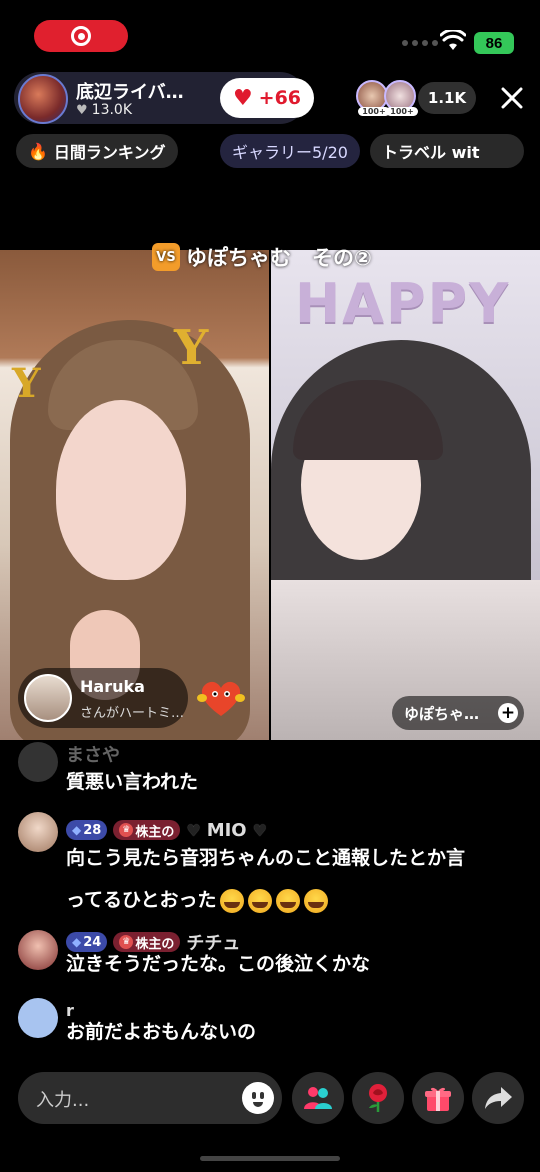 The height and width of the screenshot is (1172, 540). Describe the element at coordinates (508, 713) in the screenshot. I see `follow-plus-icon: +` at that location.